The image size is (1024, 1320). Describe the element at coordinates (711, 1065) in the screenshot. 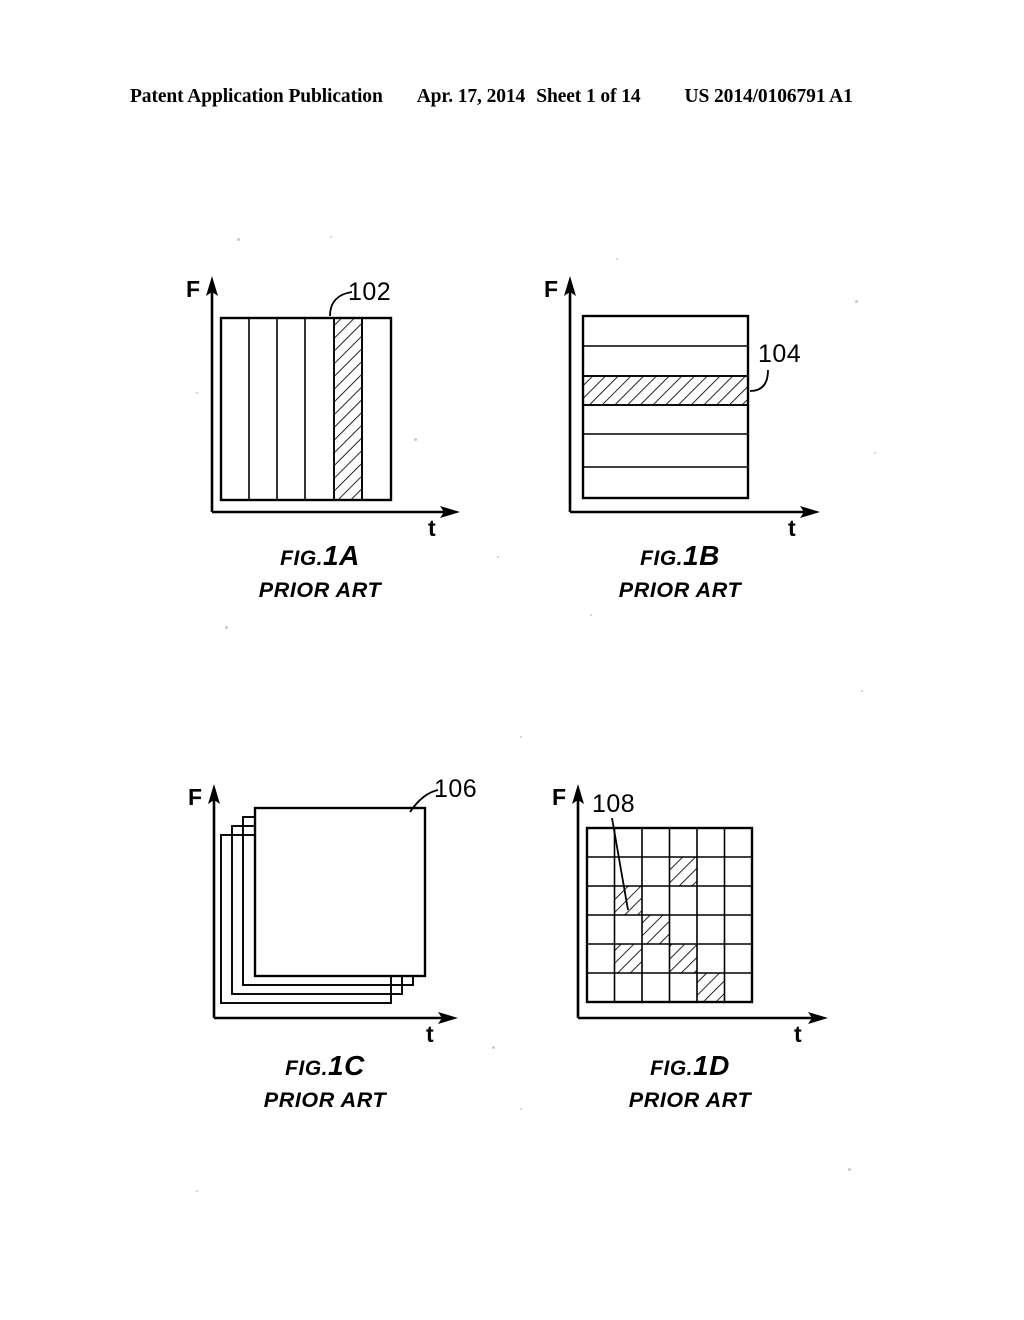

I see `figure-1d-caption-id: 1D` at that location.